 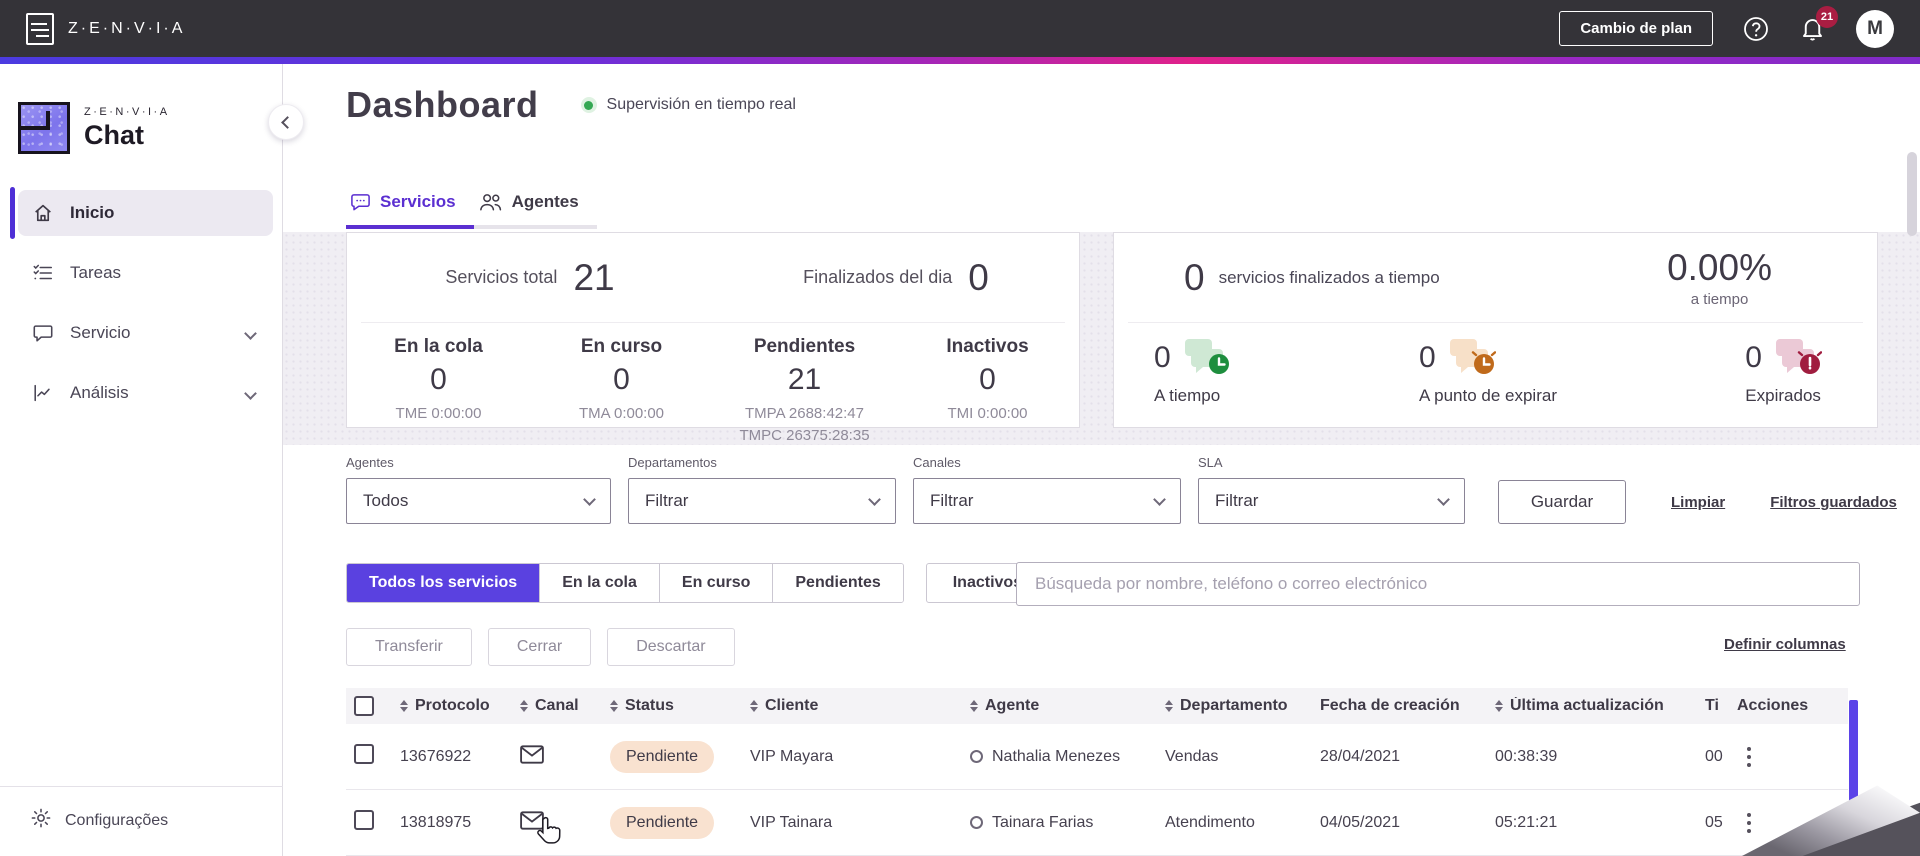 What do you see at coordinates (1526, 756) in the screenshot?
I see `updated-cell: 00:38:39` at bounding box center [1526, 756].